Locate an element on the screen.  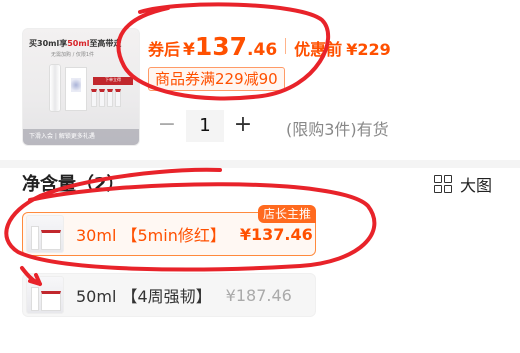
spec-option-50ml: 50ml 【4周强韧】 ¥187.46 is located at coordinates (169, 295).